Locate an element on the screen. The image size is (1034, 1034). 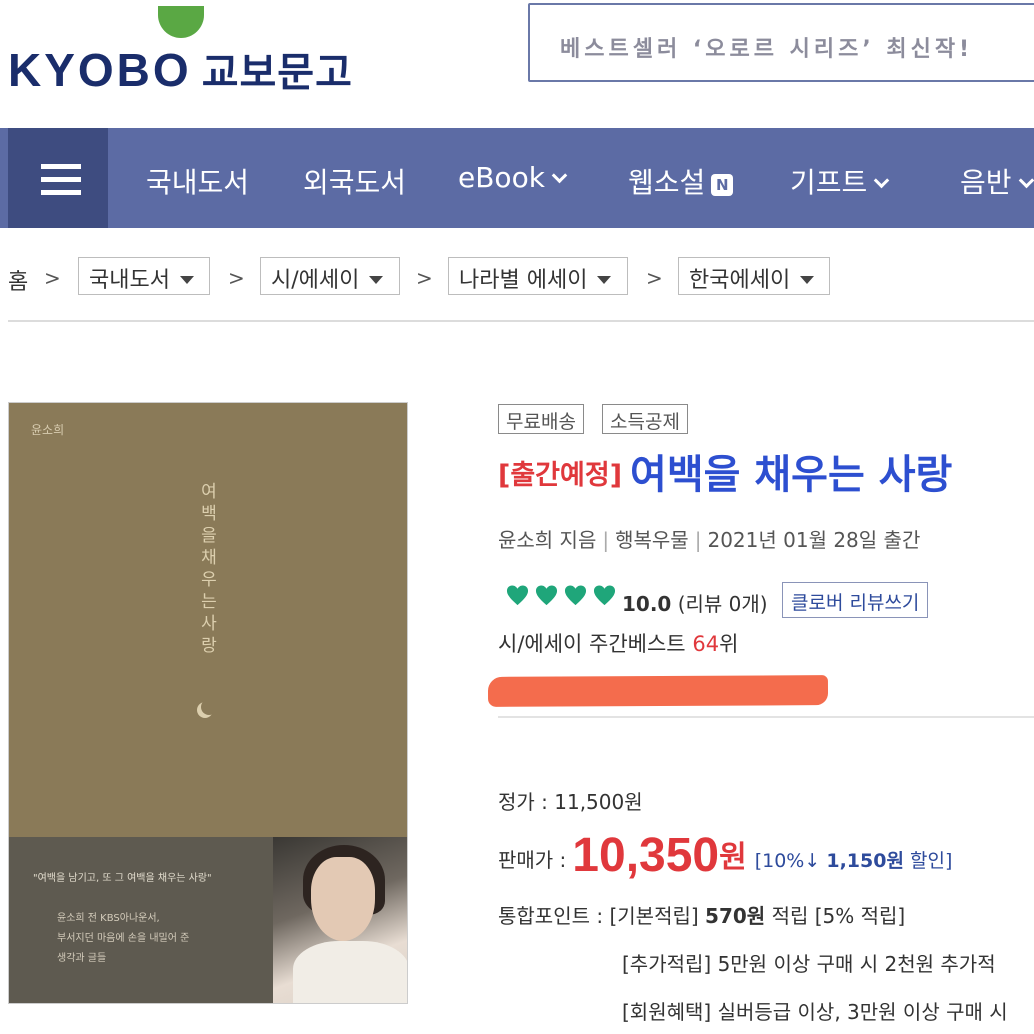
cover-quote: "여백을 남기고, 또 그 여백을 채우는 사랑" is located at coordinates (122, 878).